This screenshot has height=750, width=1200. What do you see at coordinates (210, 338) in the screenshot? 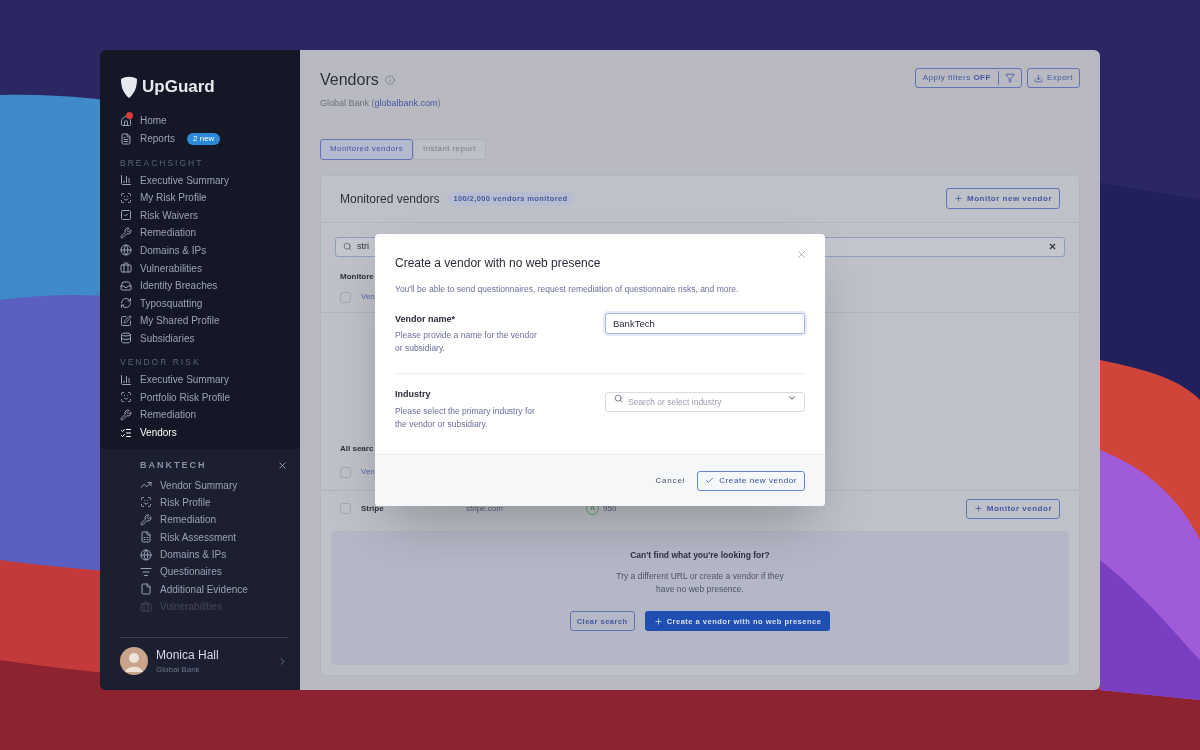
I see `nav-item: Subsidiaries` at bounding box center [210, 338].